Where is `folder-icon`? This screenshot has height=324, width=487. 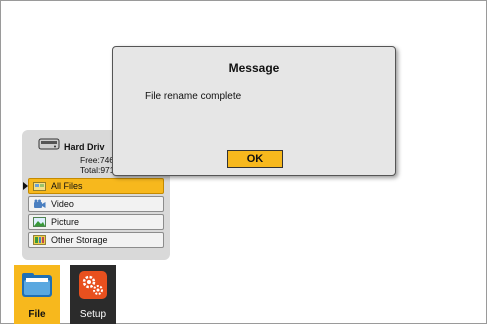 folder-icon is located at coordinates (37, 285).